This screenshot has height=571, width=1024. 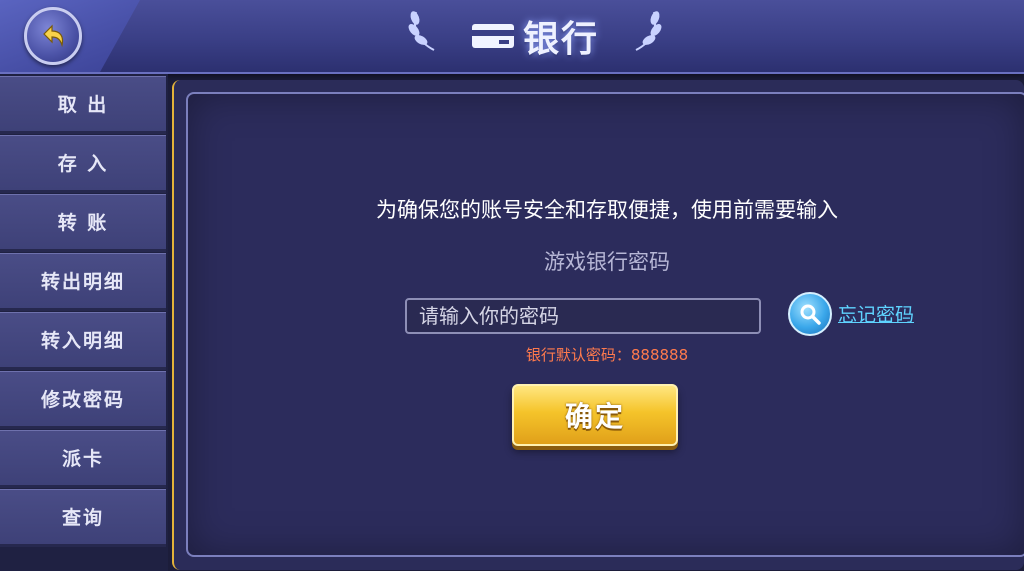 I want to click on laurel-right-icon, so click(x=648, y=31).